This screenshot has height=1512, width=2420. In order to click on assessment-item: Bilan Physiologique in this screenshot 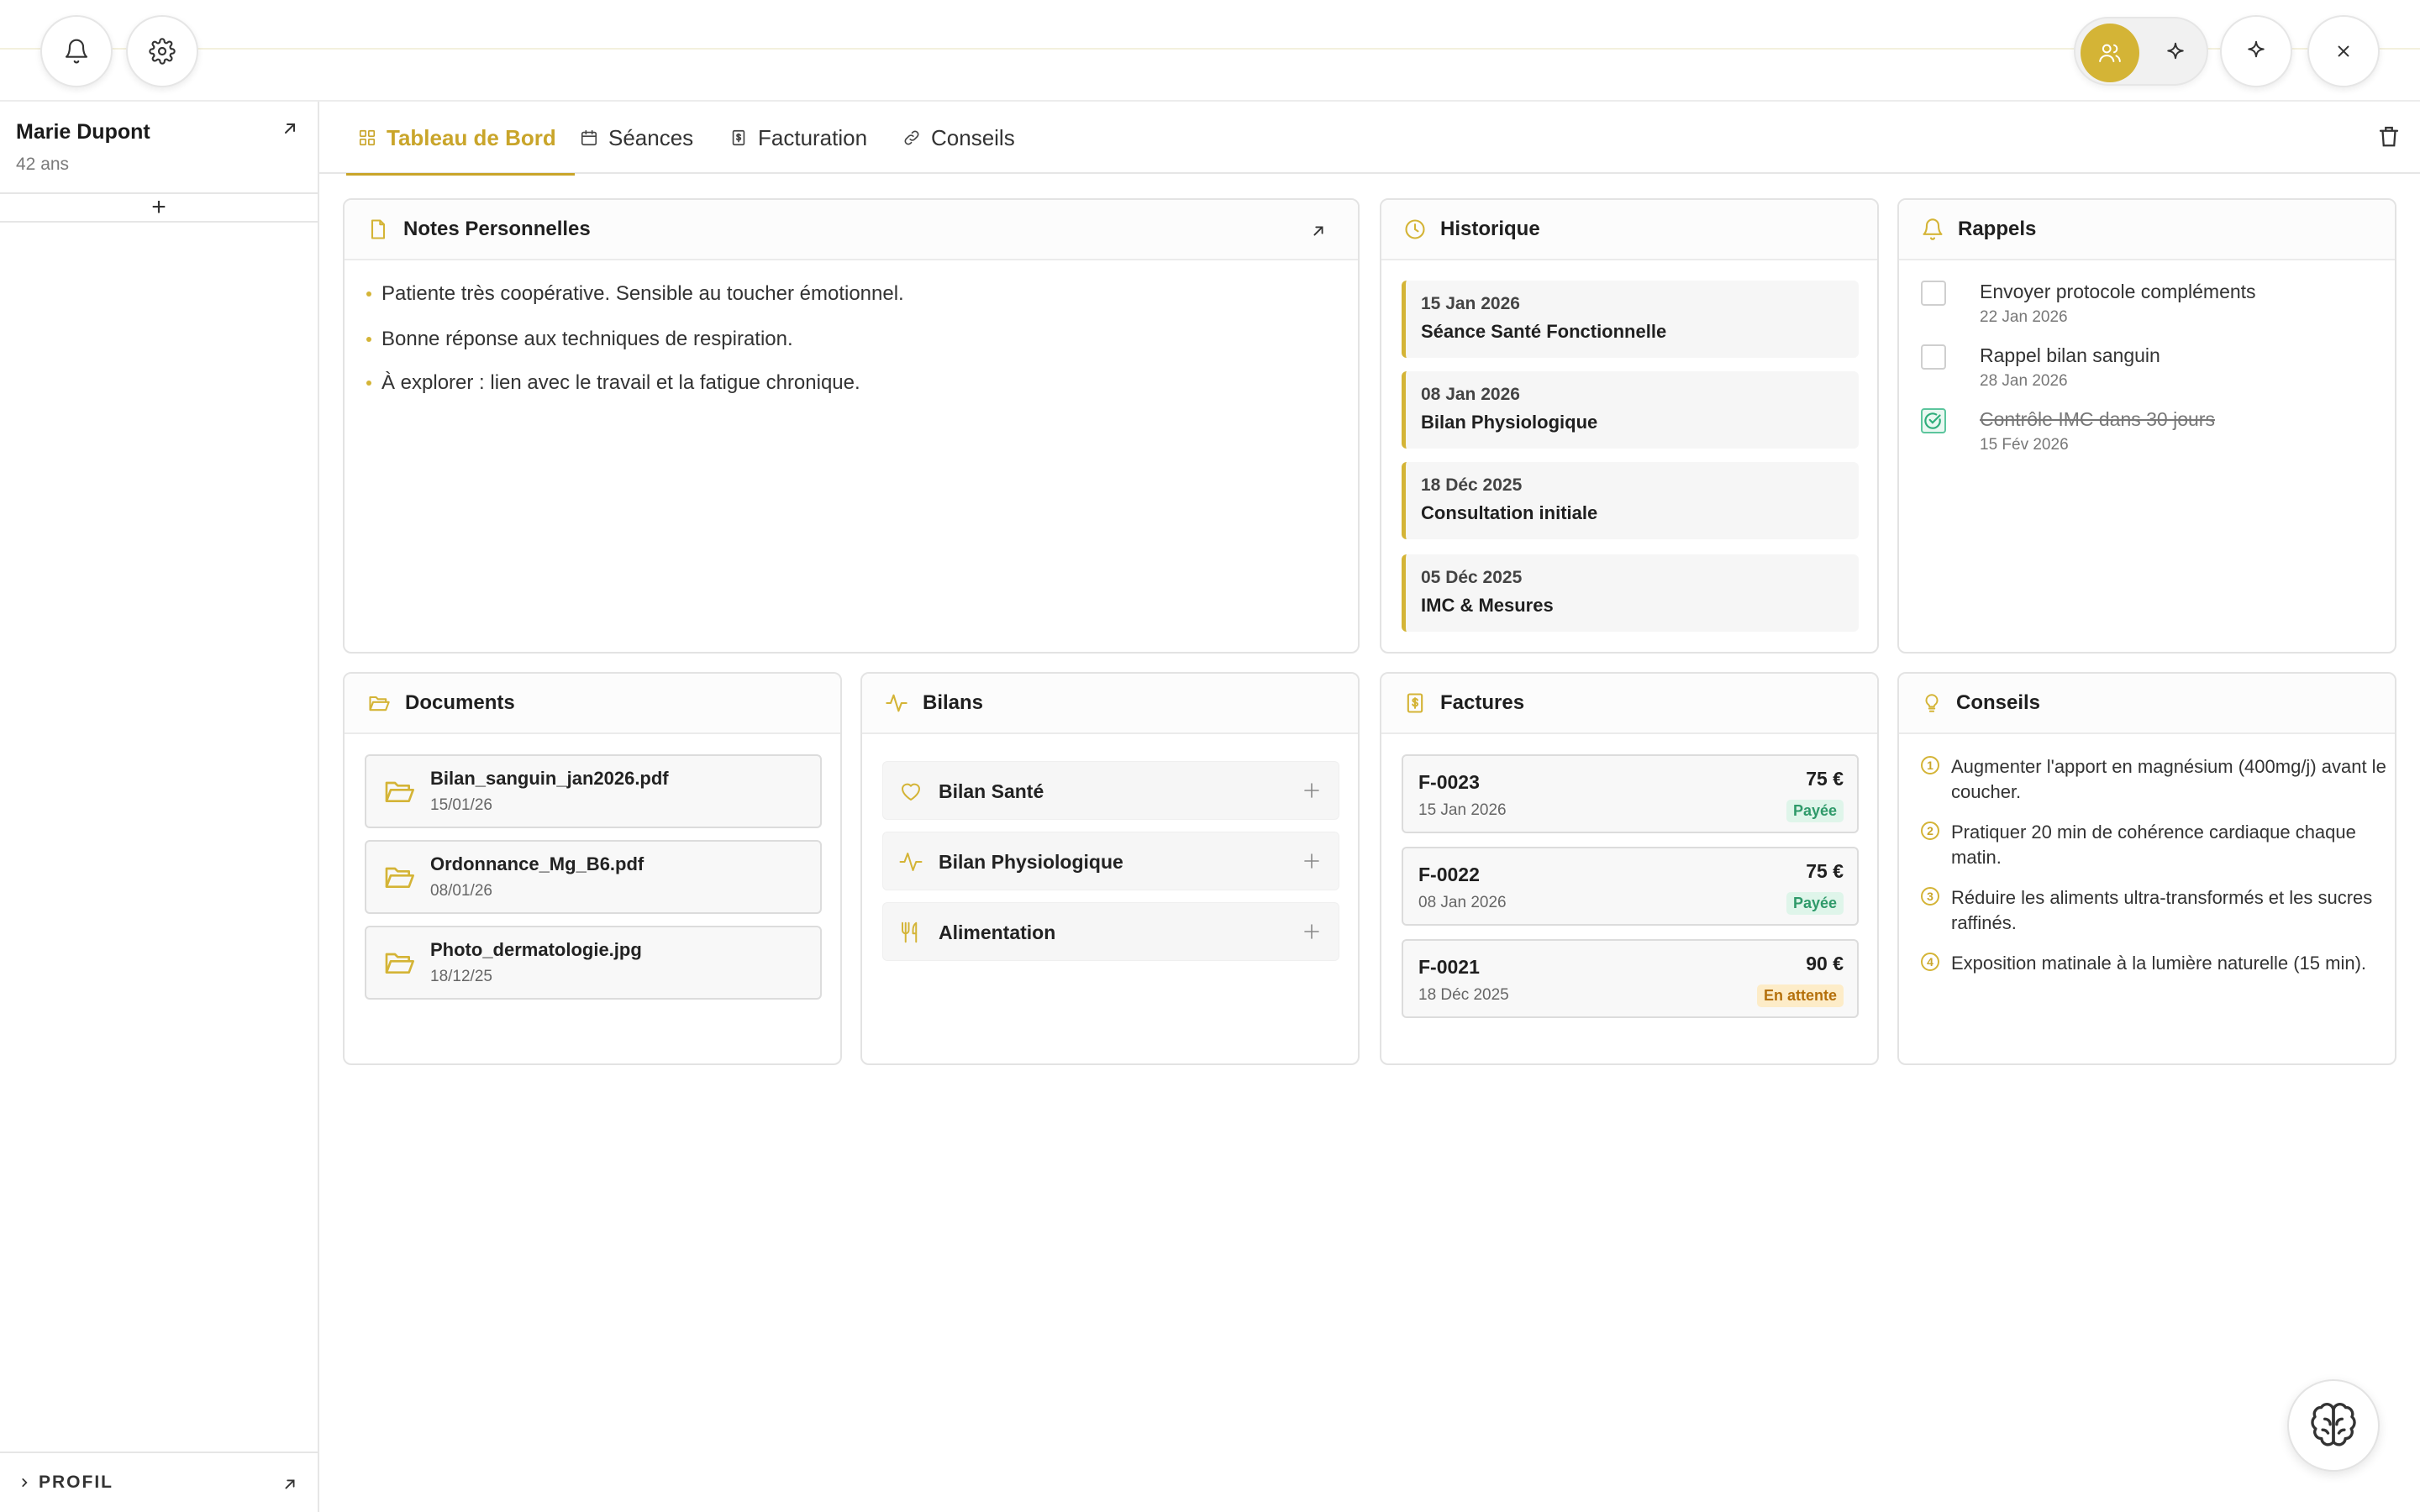, I will do `click(1110, 861)`.